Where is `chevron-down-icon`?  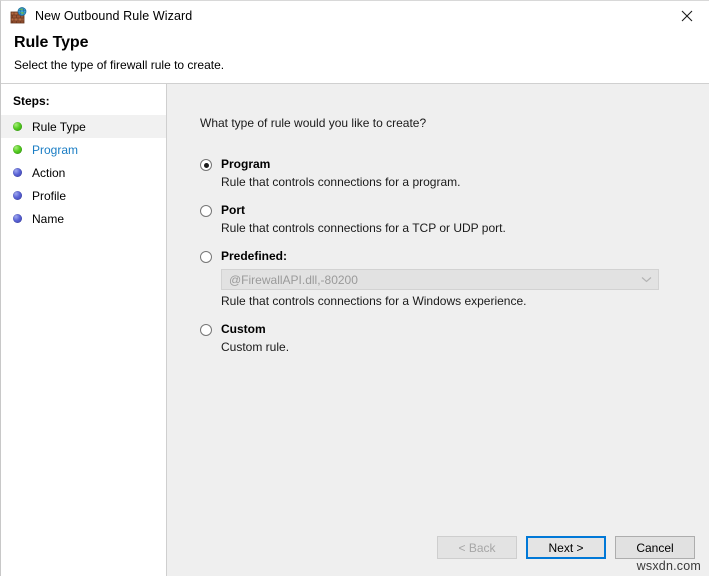 chevron-down-icon is located at coordinates (646, 279).